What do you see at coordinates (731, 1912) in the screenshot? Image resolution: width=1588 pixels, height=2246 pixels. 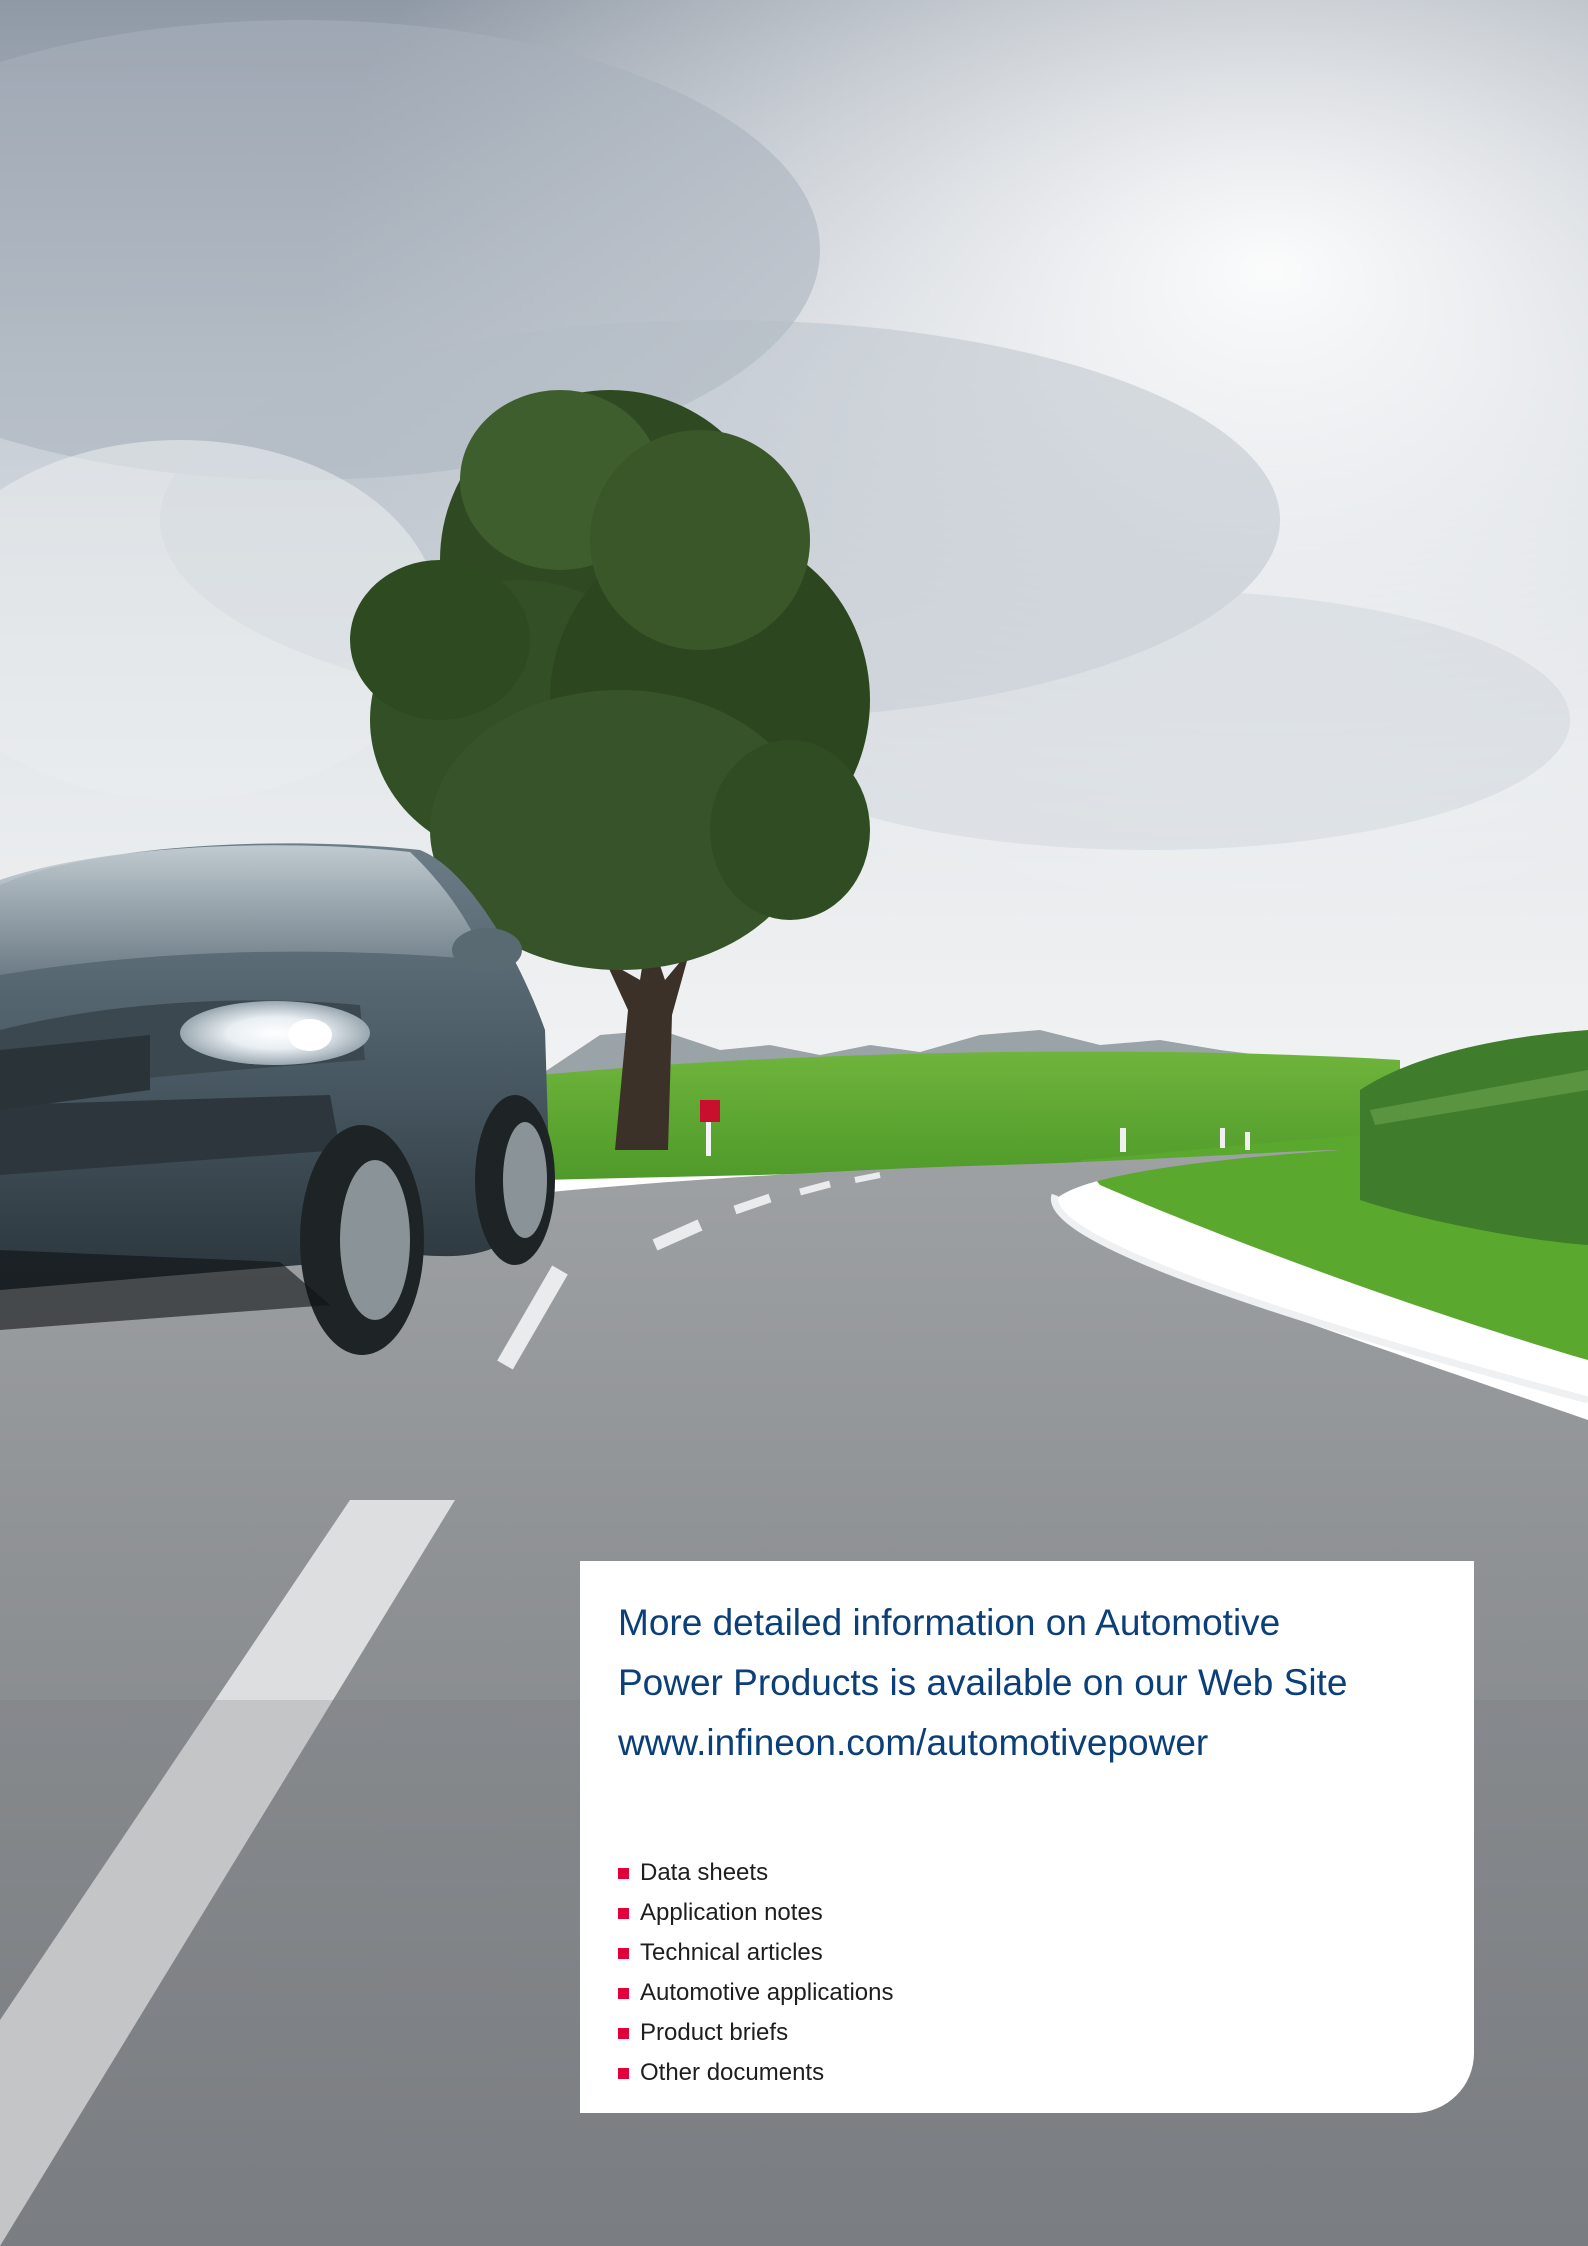 I see `list-item-label: Application notes` at bounding box center [731, 1912].